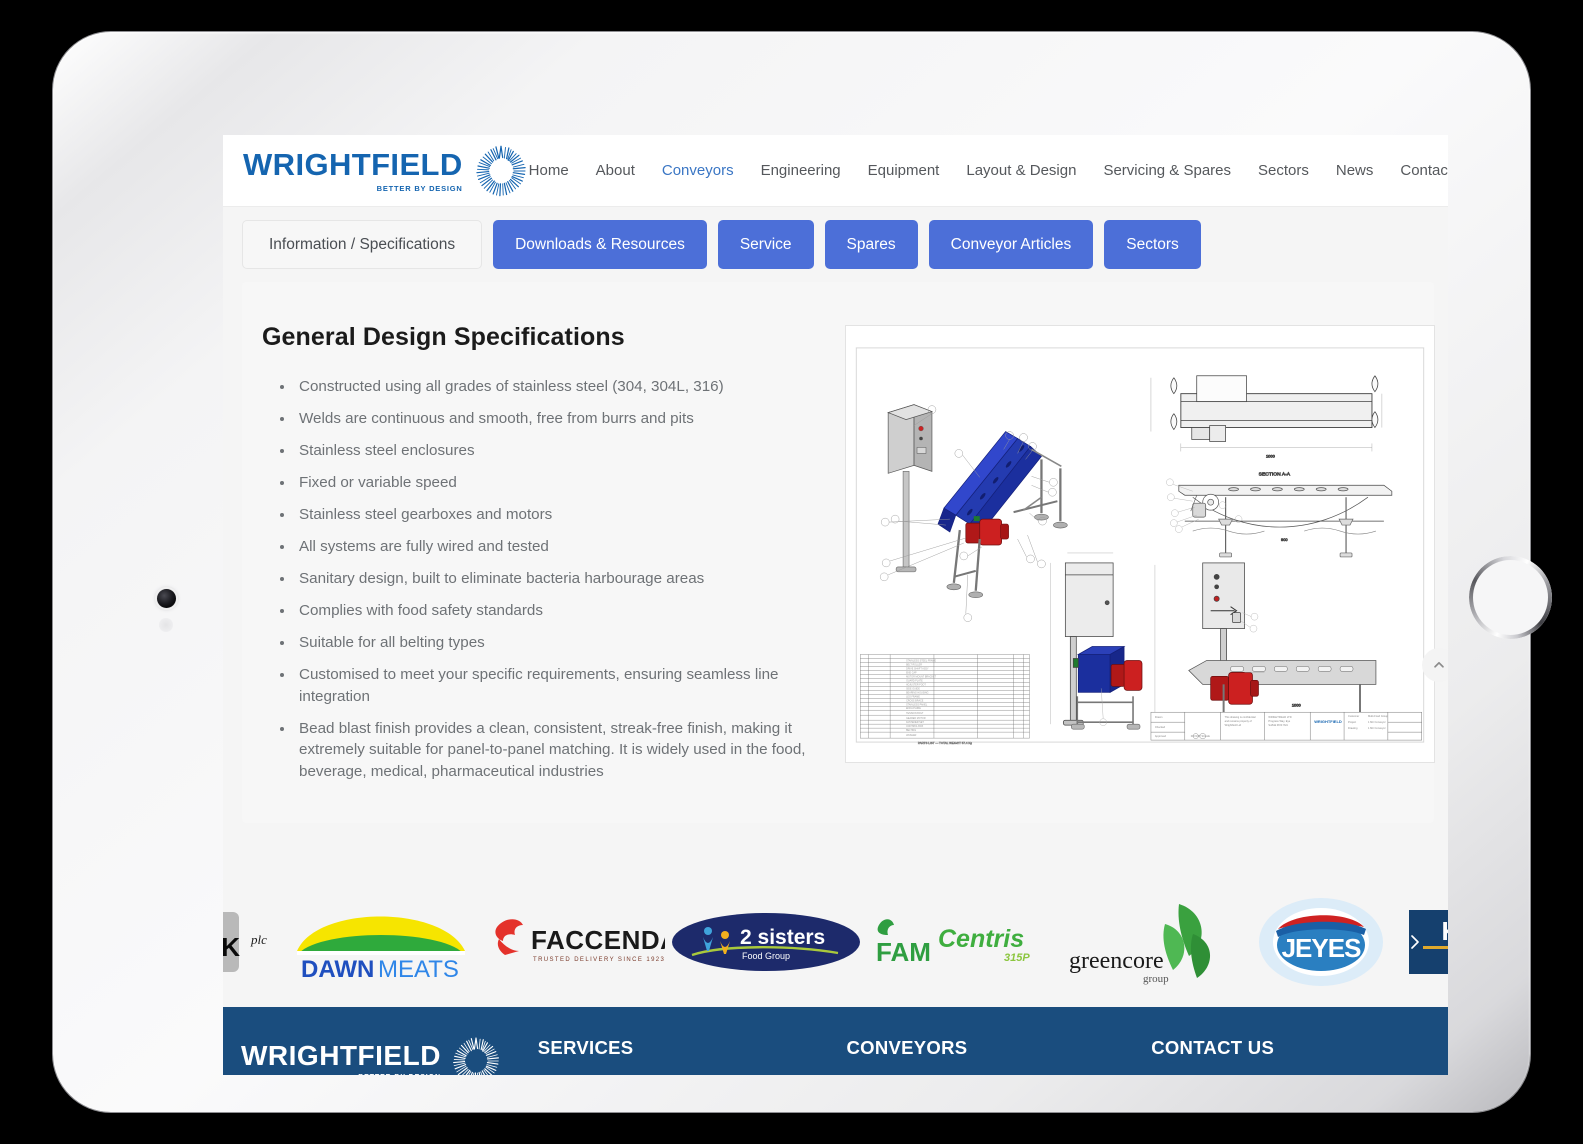 This screenshot has height=1144, width=1583. I want to click on svg-text: CROSS BRACE, so click(915, 700).